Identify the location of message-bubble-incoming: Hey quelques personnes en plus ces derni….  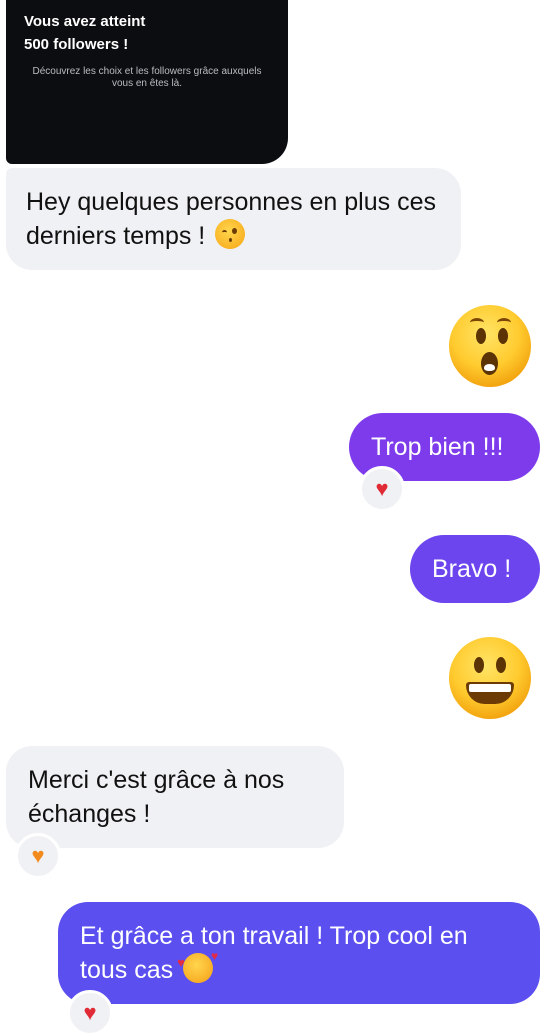
(233, 219).